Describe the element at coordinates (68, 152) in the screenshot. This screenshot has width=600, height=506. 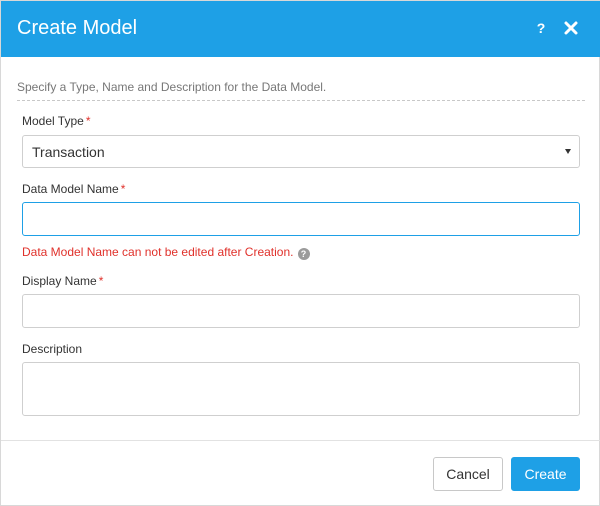
I see `model-type-selected-value: Transaction` at that location.